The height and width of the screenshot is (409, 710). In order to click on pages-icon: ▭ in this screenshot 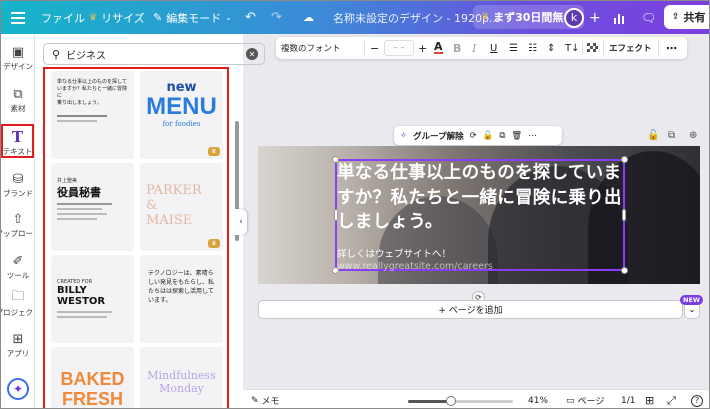, I will do `click(570, 400)`.